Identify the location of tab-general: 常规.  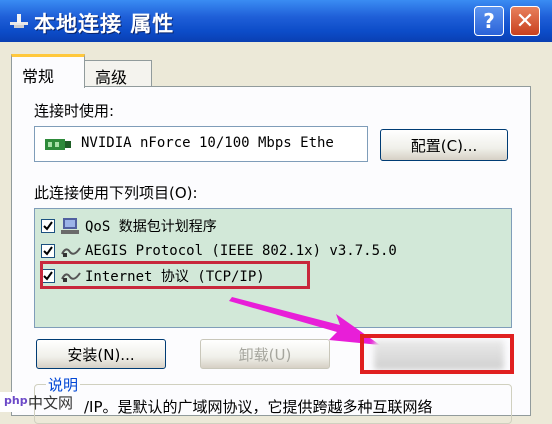
(48, 71).